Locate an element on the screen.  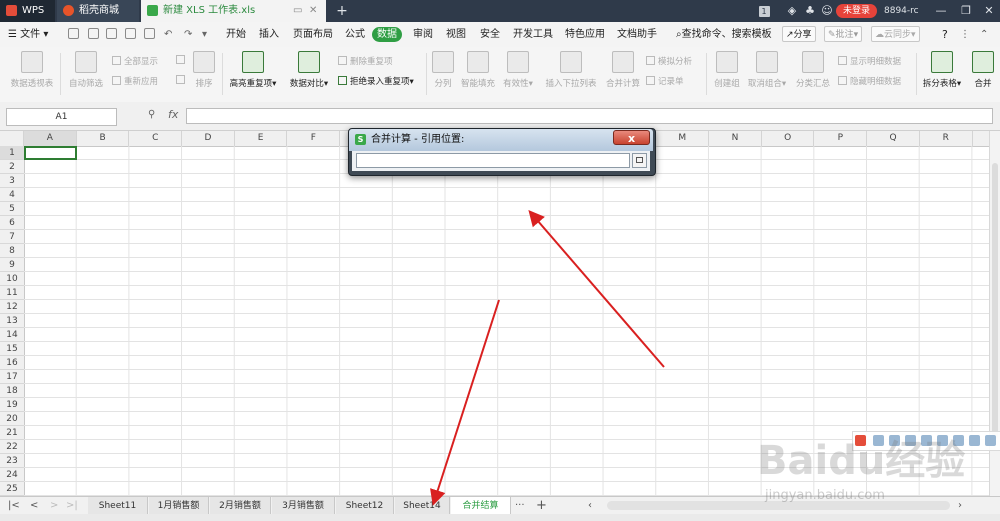
user-name: 8894-rc is located at coordinates (901, 11).